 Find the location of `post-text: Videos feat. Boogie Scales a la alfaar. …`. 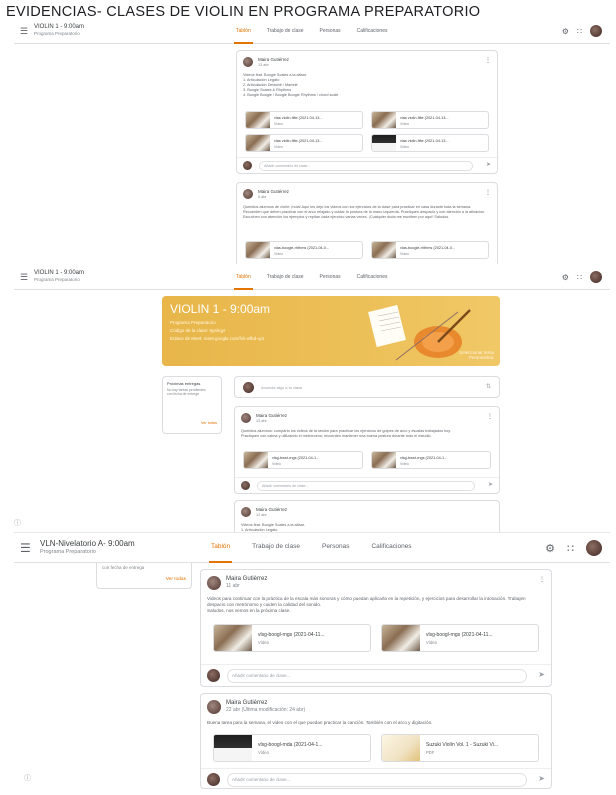

post-text: Videos feat. Boogie Scales a la alfaar. … is located at coordinates (291, 85).